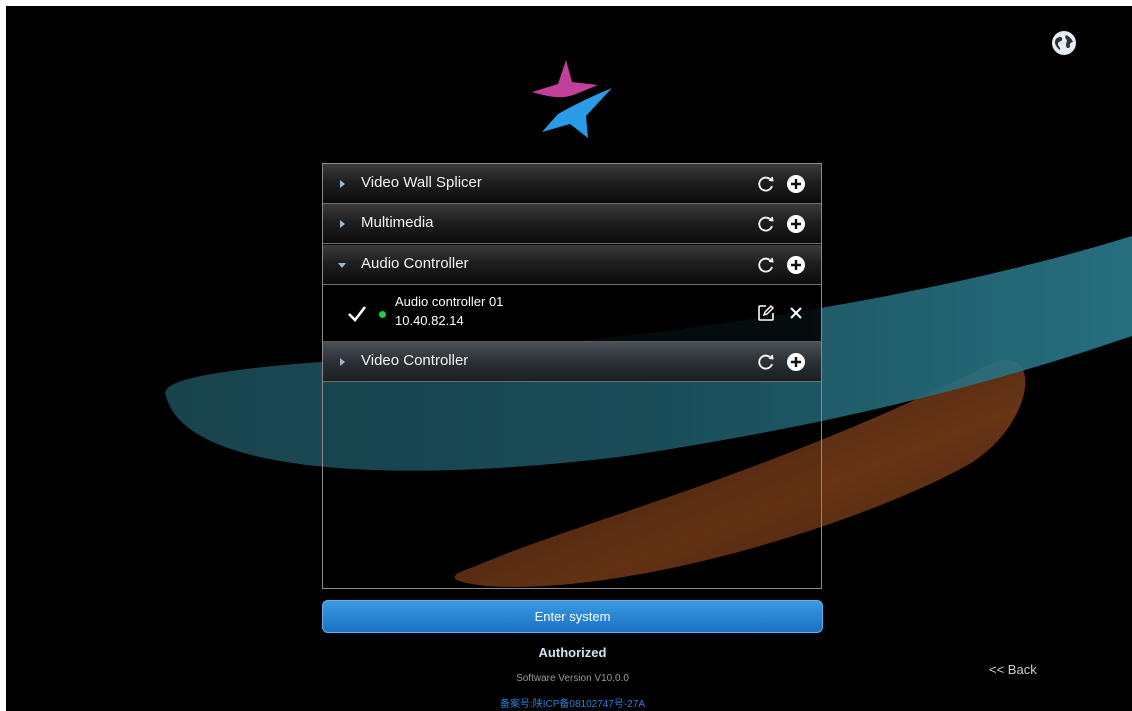 This screenshot has height=711, width=1132. I want to click on group-video-controller: Video Controller, so click(572, 362).